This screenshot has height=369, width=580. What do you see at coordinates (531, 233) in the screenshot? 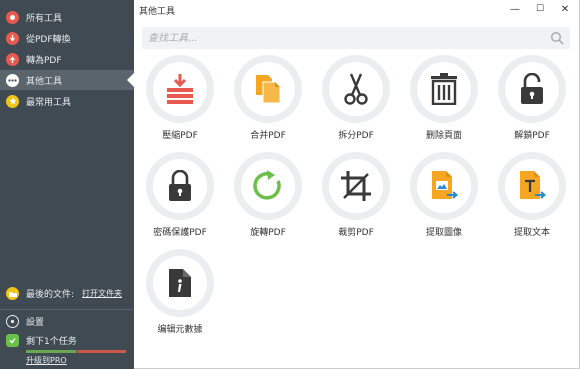
I see `tool-label: 提取文本` at bounding box center [531, 233].